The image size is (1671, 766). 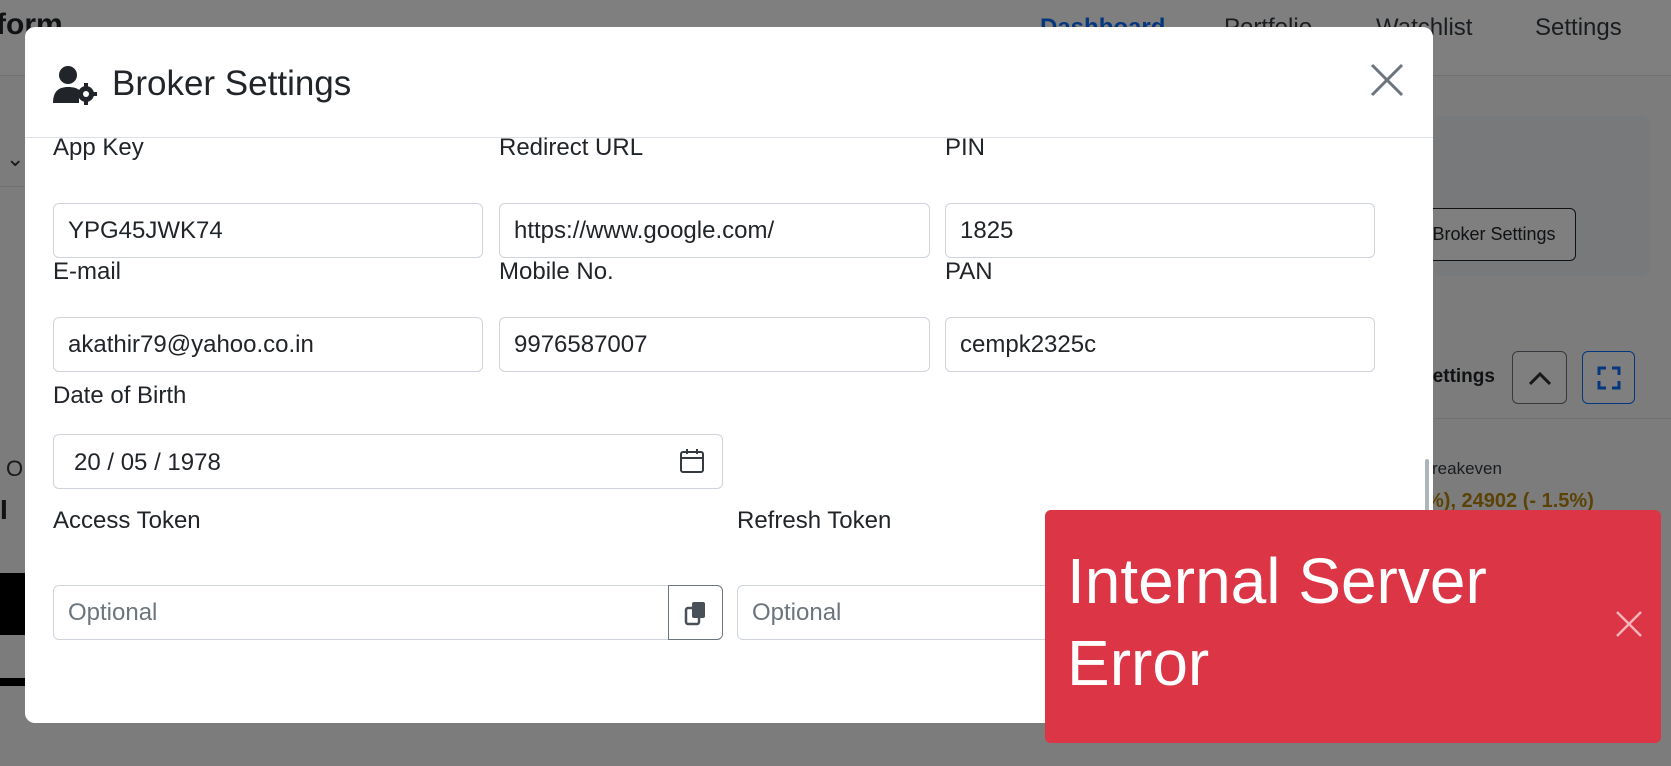 What do you see at coordinates (147, 462) in the screenshot?
I see `dob-value: 20 / 05 / 1978` at bounding box center [147, 462].